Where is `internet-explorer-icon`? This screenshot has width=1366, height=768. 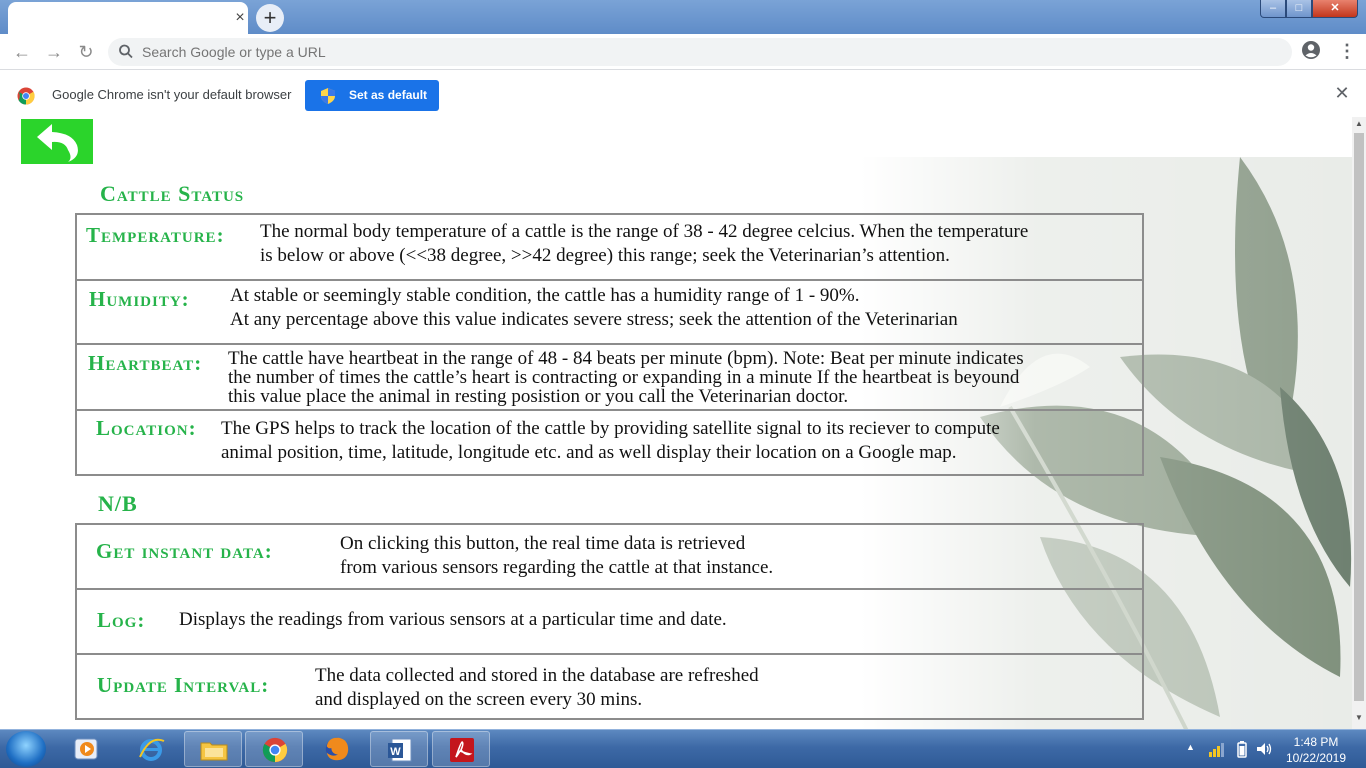 internet-explorer-icon is located at coordinates (152, 749).